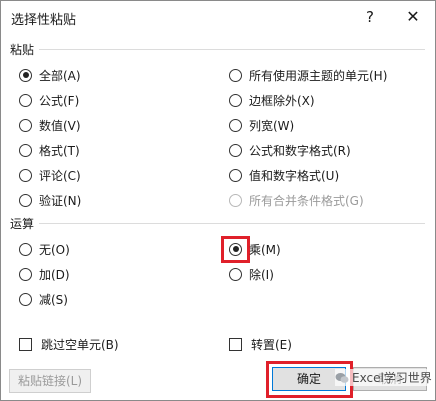 The image size is (436, 401). I want to click on radio-paste-values: 数值(V), so click(50, 125).